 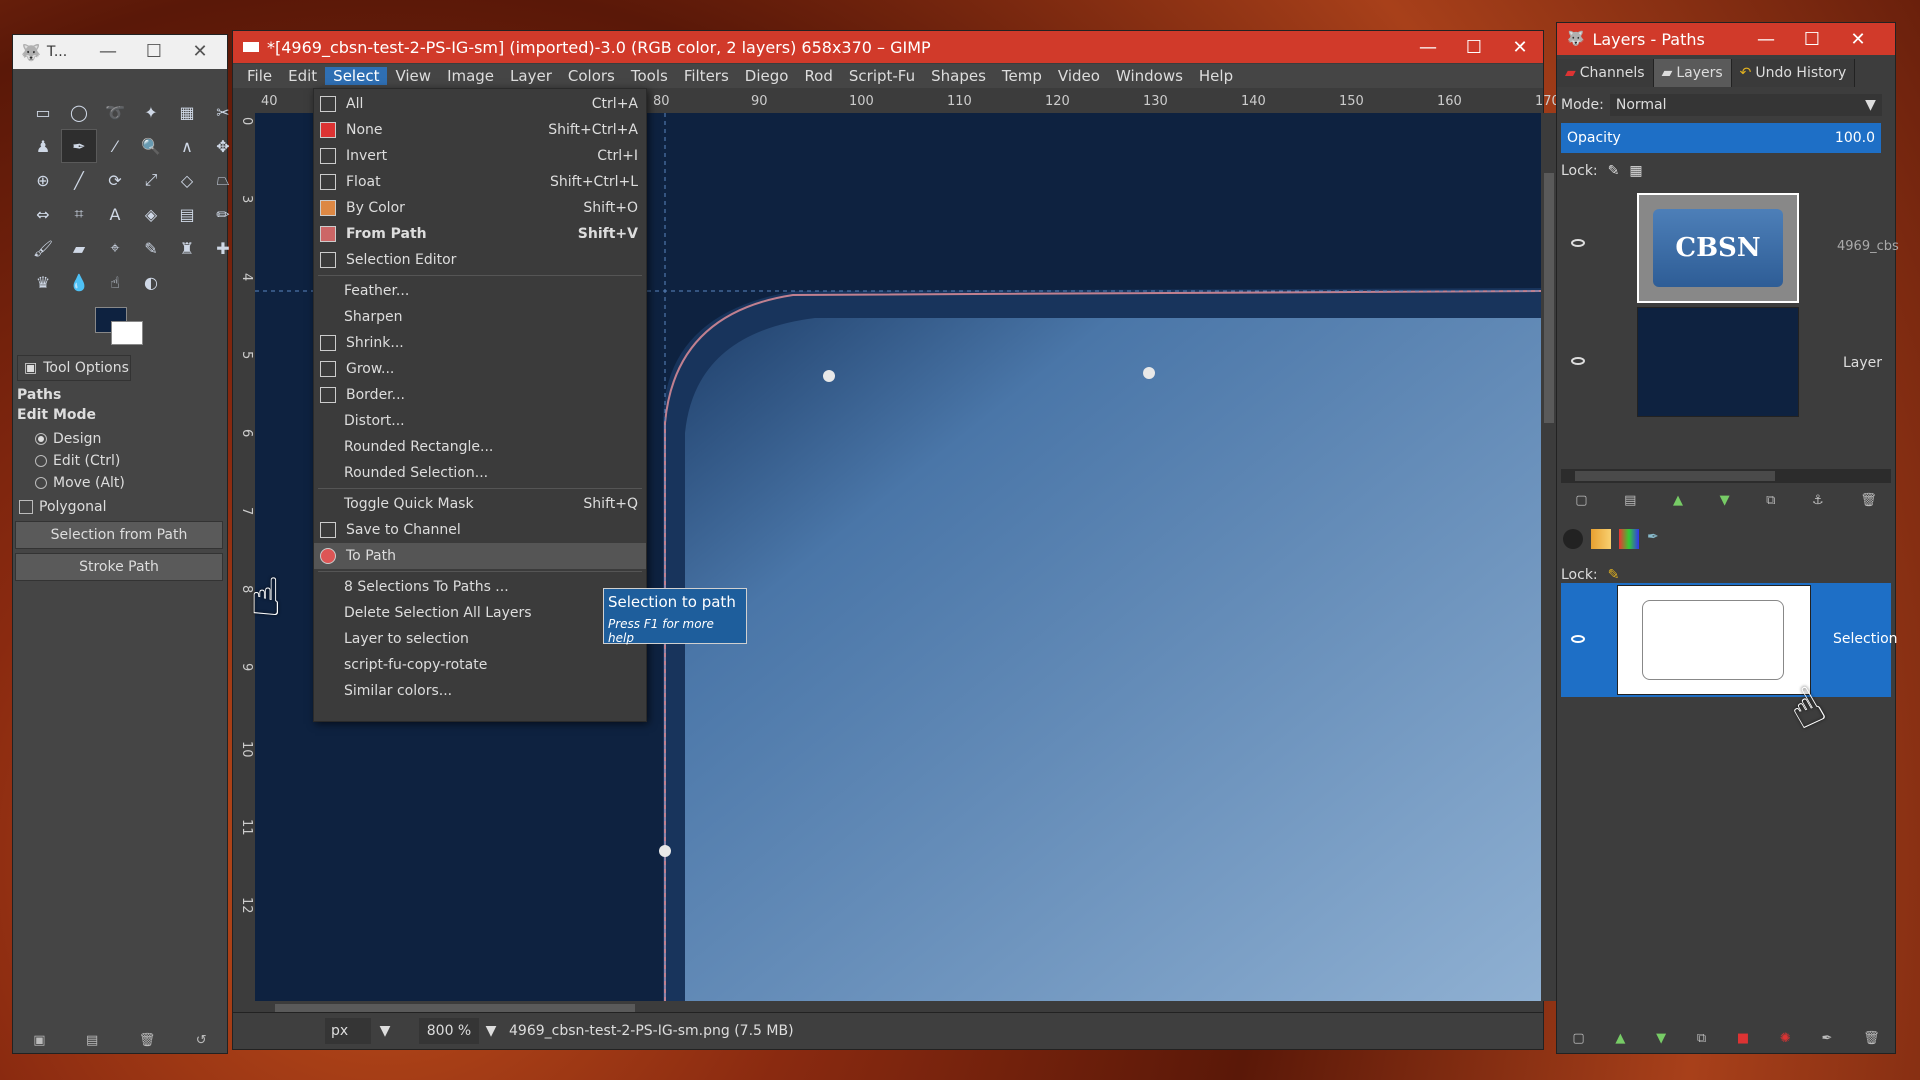 What do you see at coordinates (79, 146) in the screenshot?
I see `paths-tool-icon: ✒` at bounding box center [79, 146].